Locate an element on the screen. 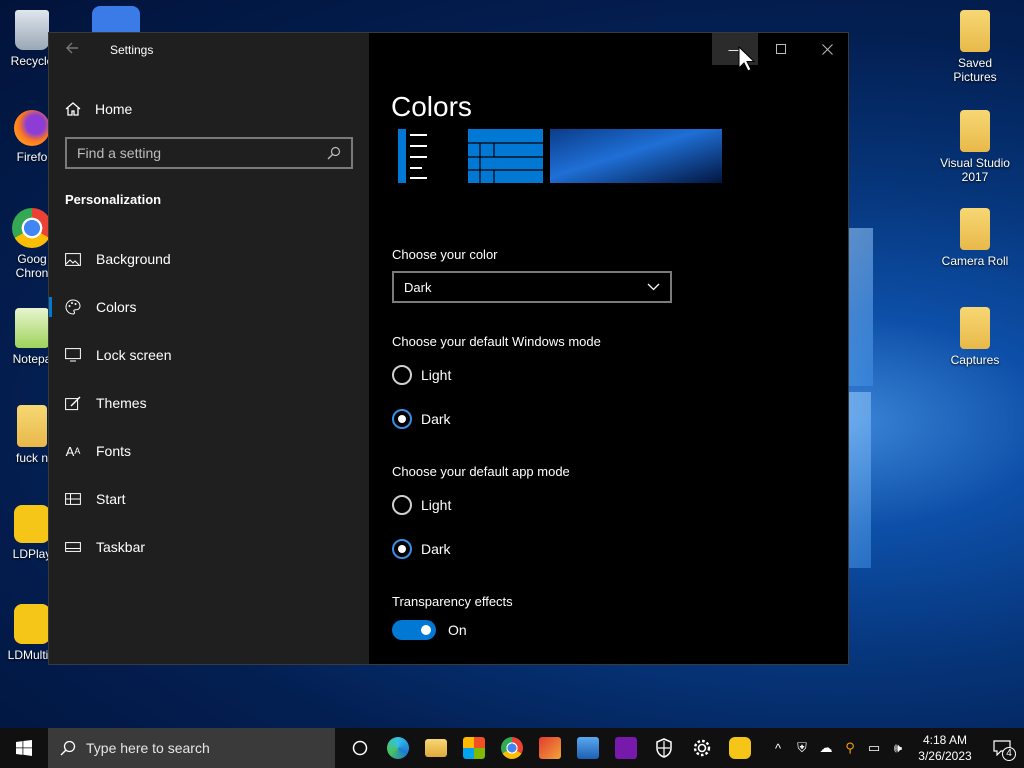 This screenshot has height=768, width=1024. nav-item-colors: Colors is located at coordinates (209, 307).